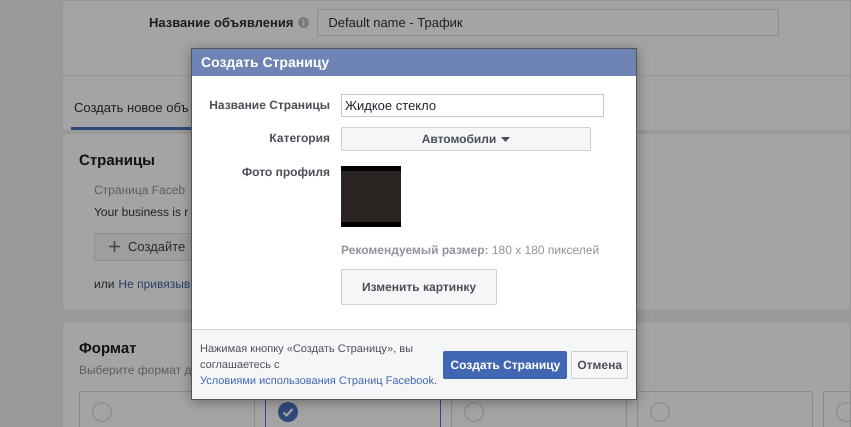 This screenshot has width=851, height=427. I want to click on terms-text: Нажимая кнопку «Создать Страницу», вы соглашаетесь с Условиями использования Страниц Facebook., so click(319, 365).